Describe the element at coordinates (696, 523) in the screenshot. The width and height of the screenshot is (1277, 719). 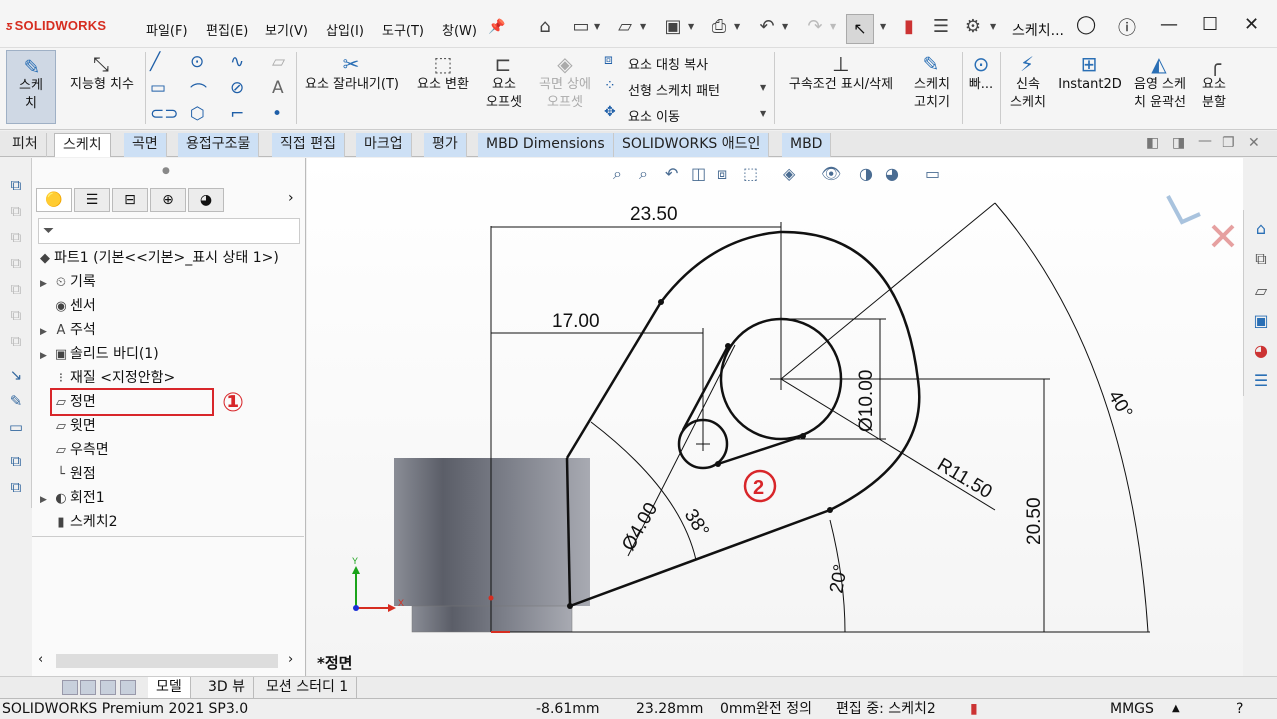
I see `dim-angle-38: 38°` at that location.